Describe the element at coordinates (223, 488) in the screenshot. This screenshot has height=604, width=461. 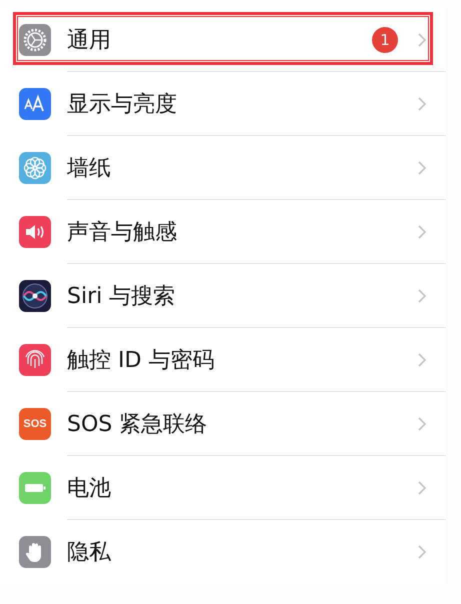
I see `settings-row: 电池` at that location.